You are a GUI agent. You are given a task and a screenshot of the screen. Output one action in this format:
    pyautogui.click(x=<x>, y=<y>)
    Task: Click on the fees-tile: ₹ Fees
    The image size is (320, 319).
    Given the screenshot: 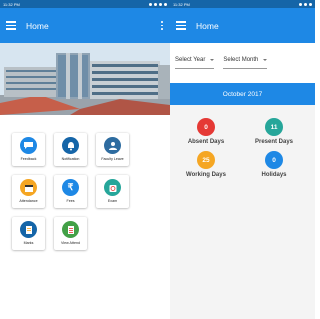 What is the action you would take?
    pyautogui.click(x=70, y=191)
    